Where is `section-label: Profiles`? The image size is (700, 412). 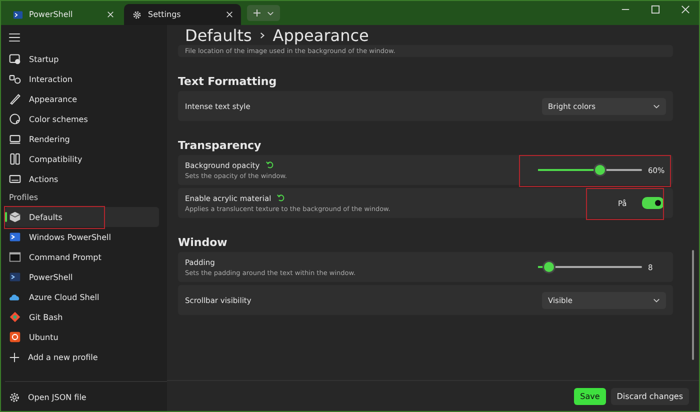 section-label: Profiles is located at coordinates (24, 198).